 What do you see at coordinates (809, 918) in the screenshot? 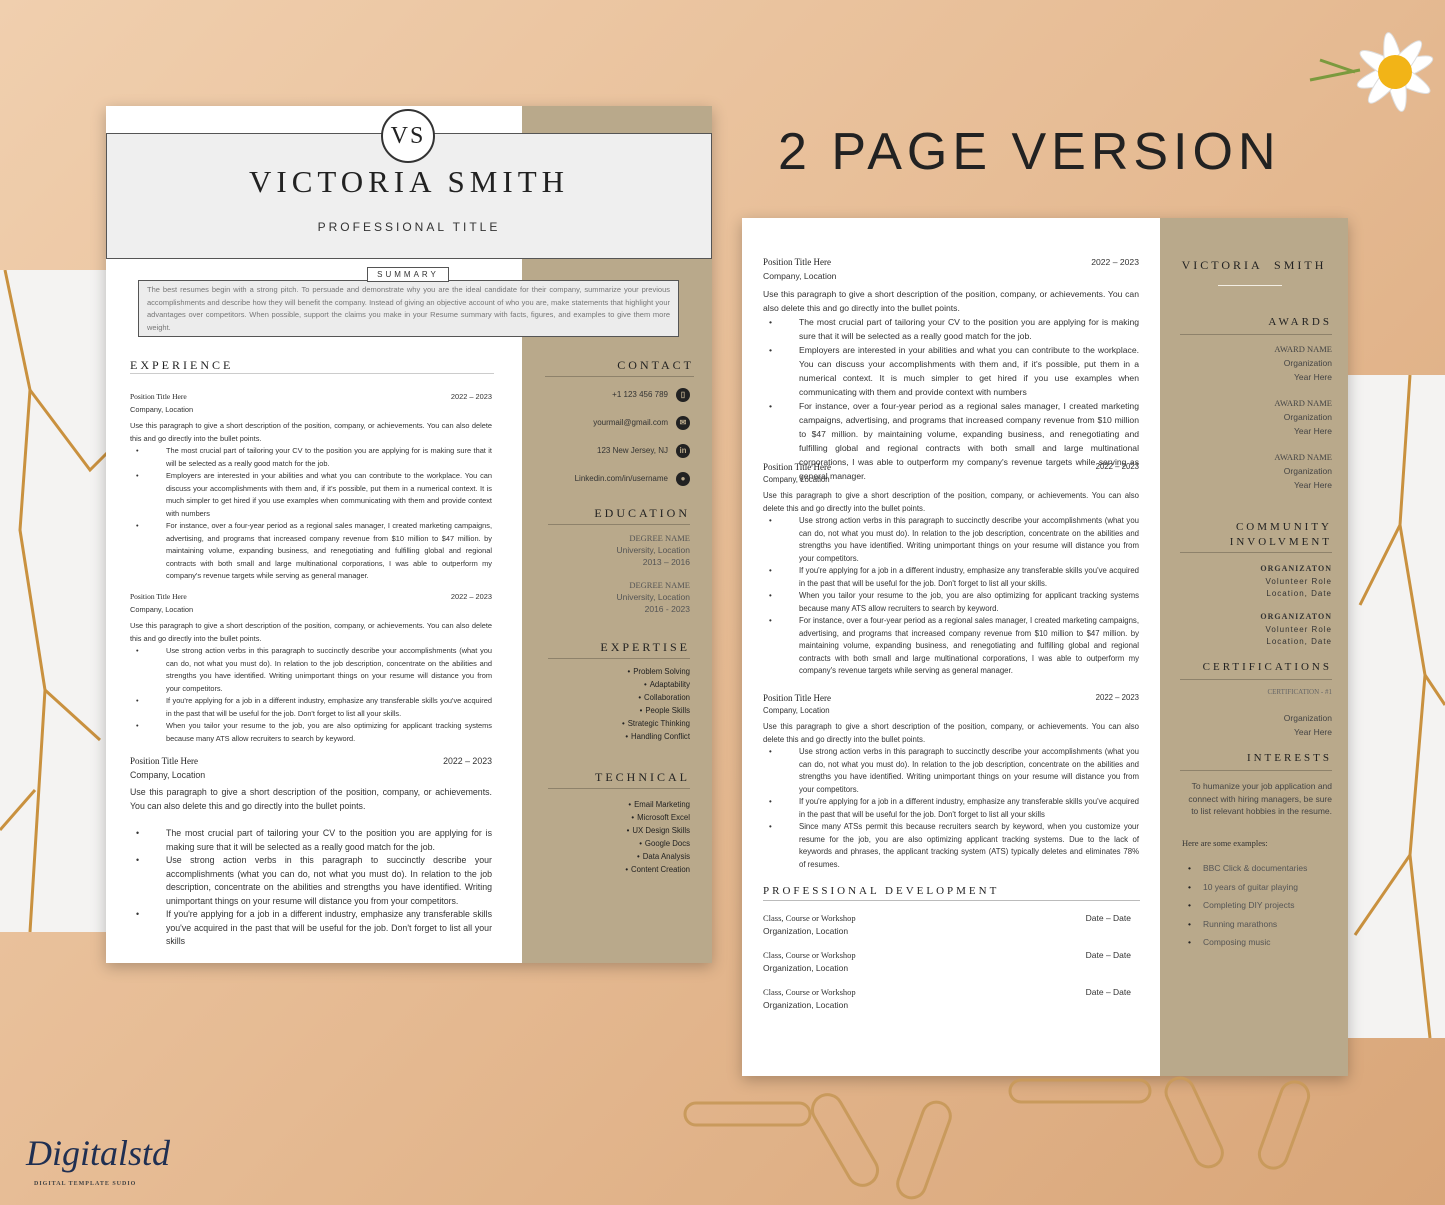
I see `course-name: Class, Course or Workshop` at bounding box center [809, 918].